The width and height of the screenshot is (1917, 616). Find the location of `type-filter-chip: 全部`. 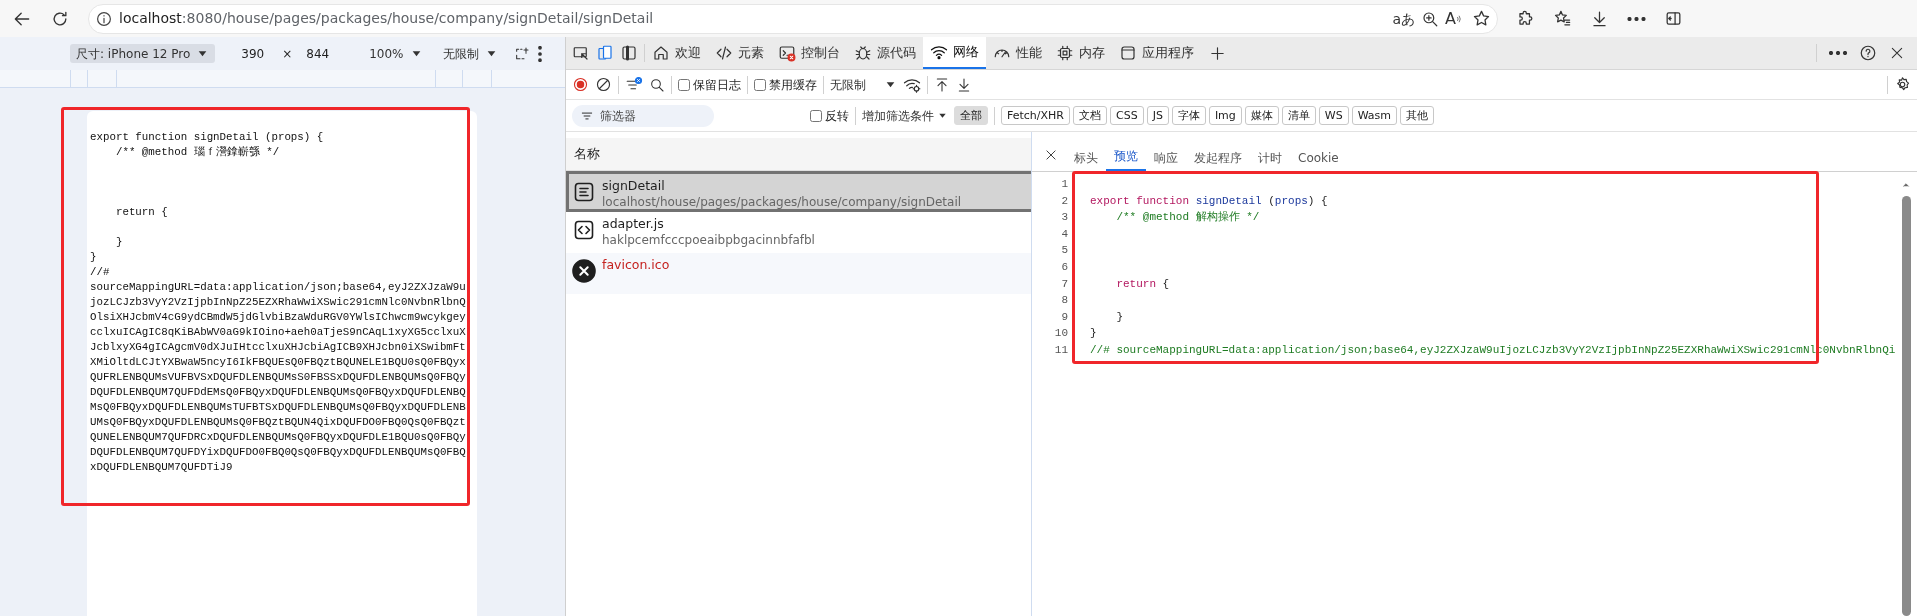

type-filter-chip: 全部 is located at coordinates (971, 115).